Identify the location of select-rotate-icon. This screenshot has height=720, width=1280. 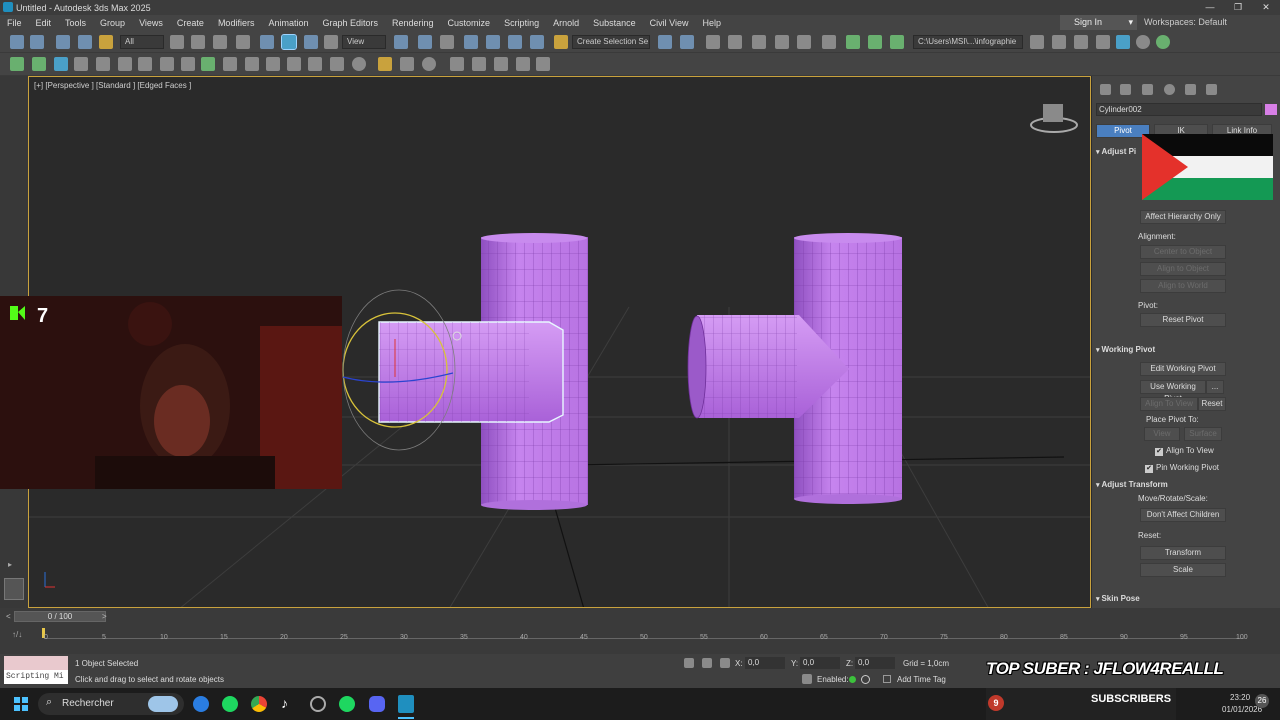
(289, 42).